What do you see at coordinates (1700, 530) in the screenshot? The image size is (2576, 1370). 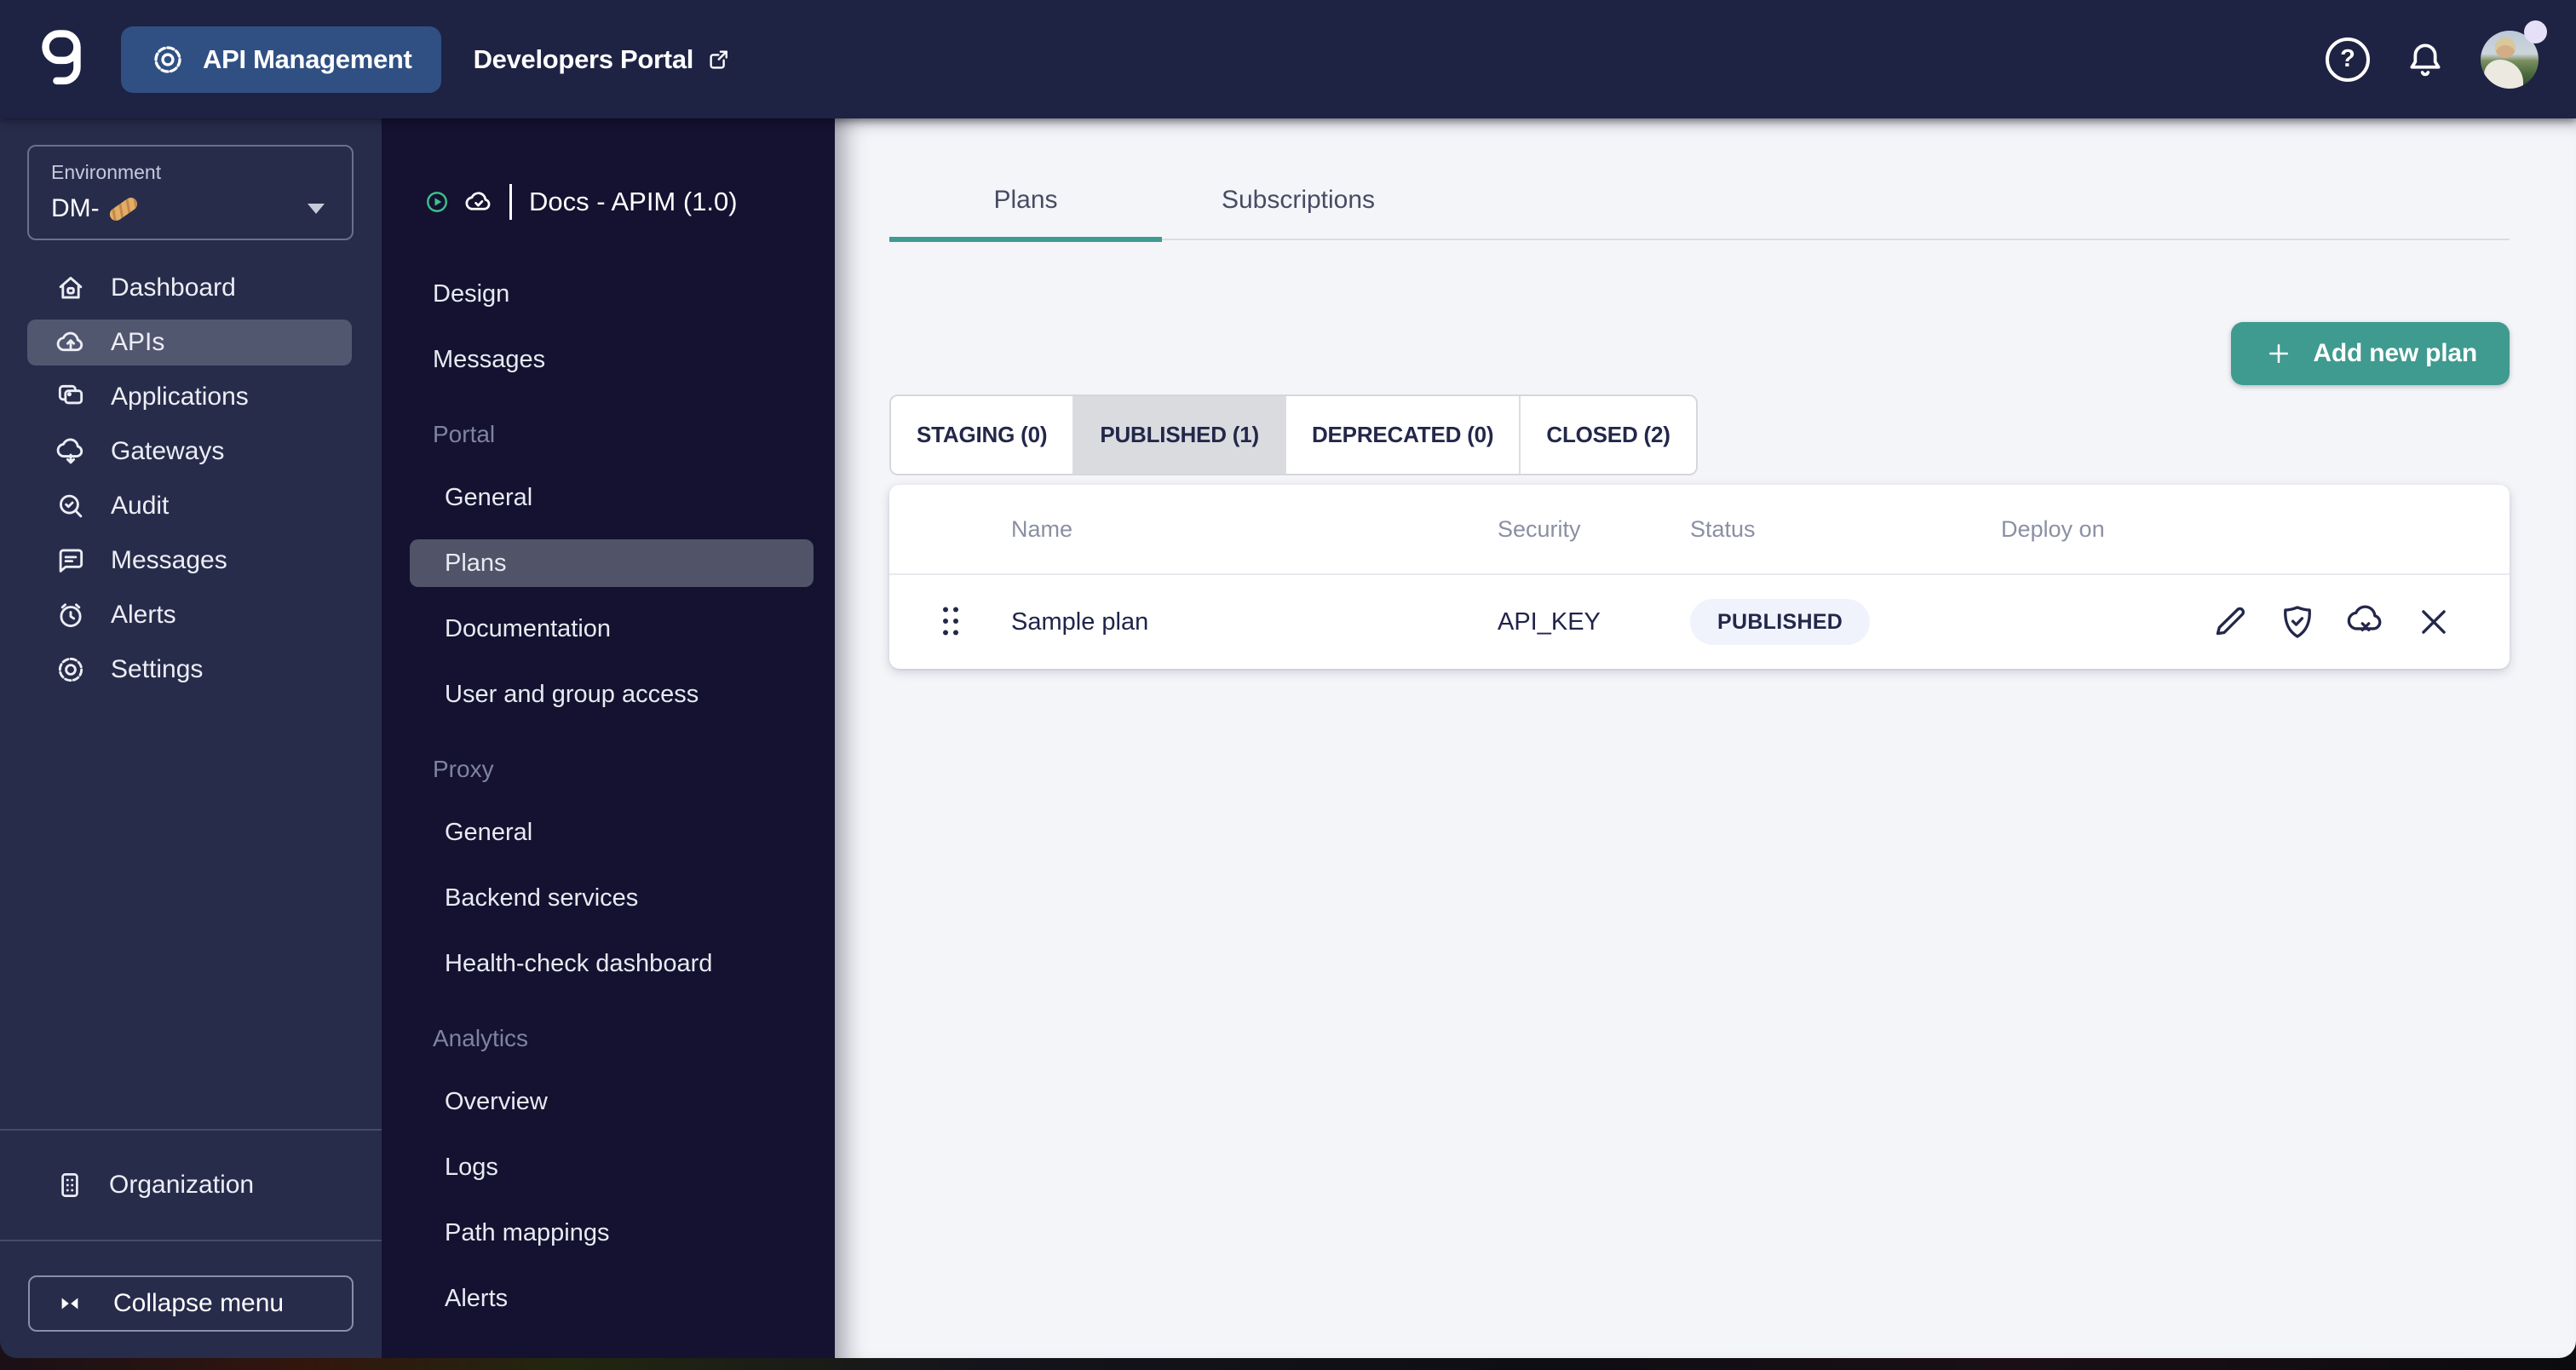 I see `table-header: Name Security Status Deploy on` at bounding box center [1700, 530].